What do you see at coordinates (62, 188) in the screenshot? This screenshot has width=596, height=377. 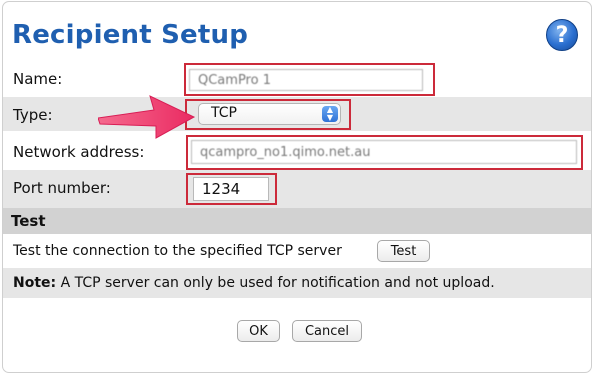 I see `port-label: Port number:` at bounding box center [62, 188].